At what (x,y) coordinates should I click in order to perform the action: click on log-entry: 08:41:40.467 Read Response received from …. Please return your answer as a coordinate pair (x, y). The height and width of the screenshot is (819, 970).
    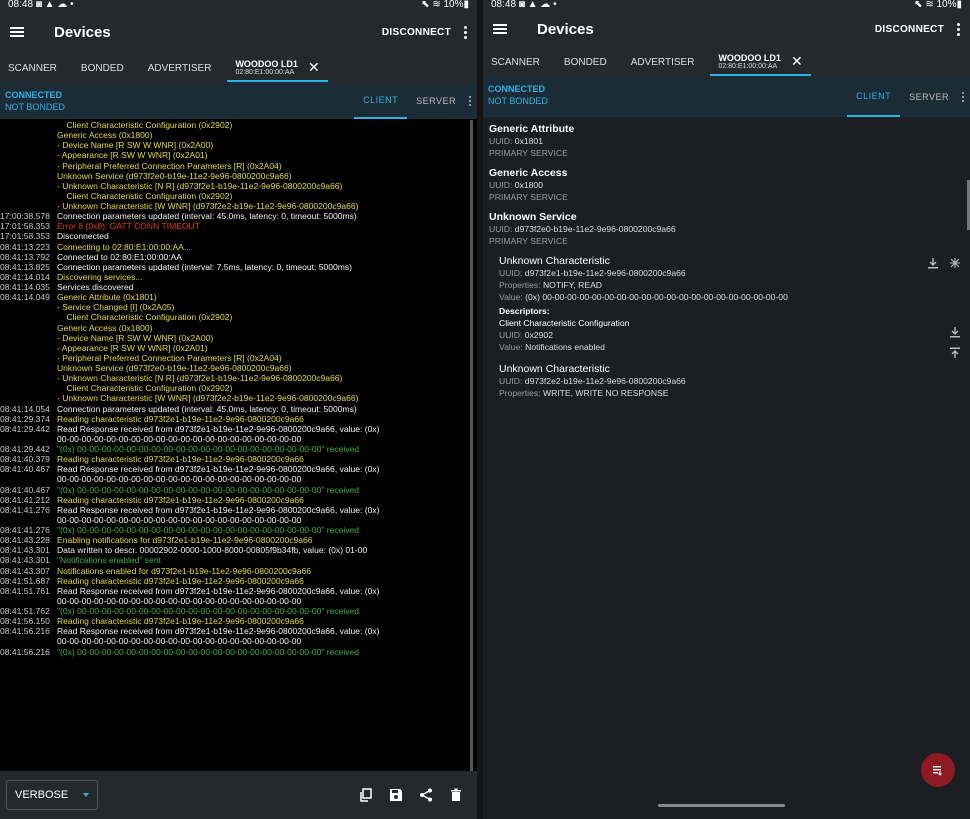
    Looking at the image, I should click on (234, 469).